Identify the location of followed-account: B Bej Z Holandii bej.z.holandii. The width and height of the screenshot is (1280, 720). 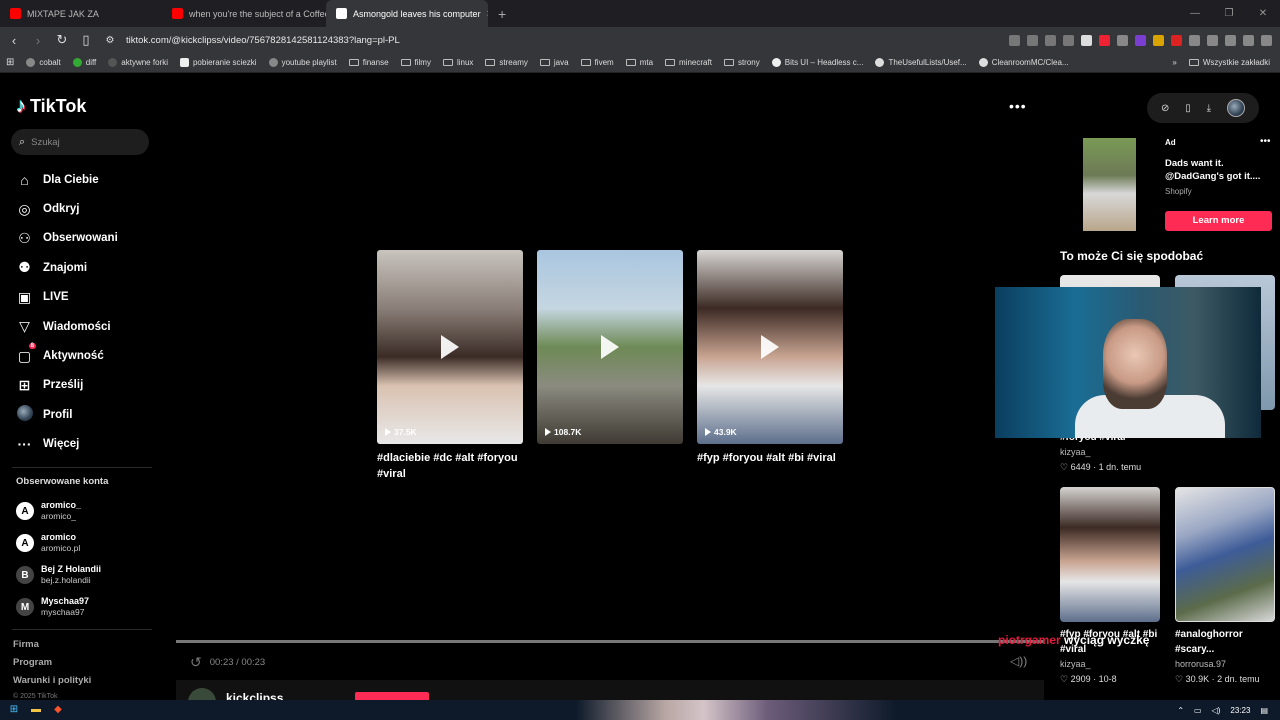
(58, 575).